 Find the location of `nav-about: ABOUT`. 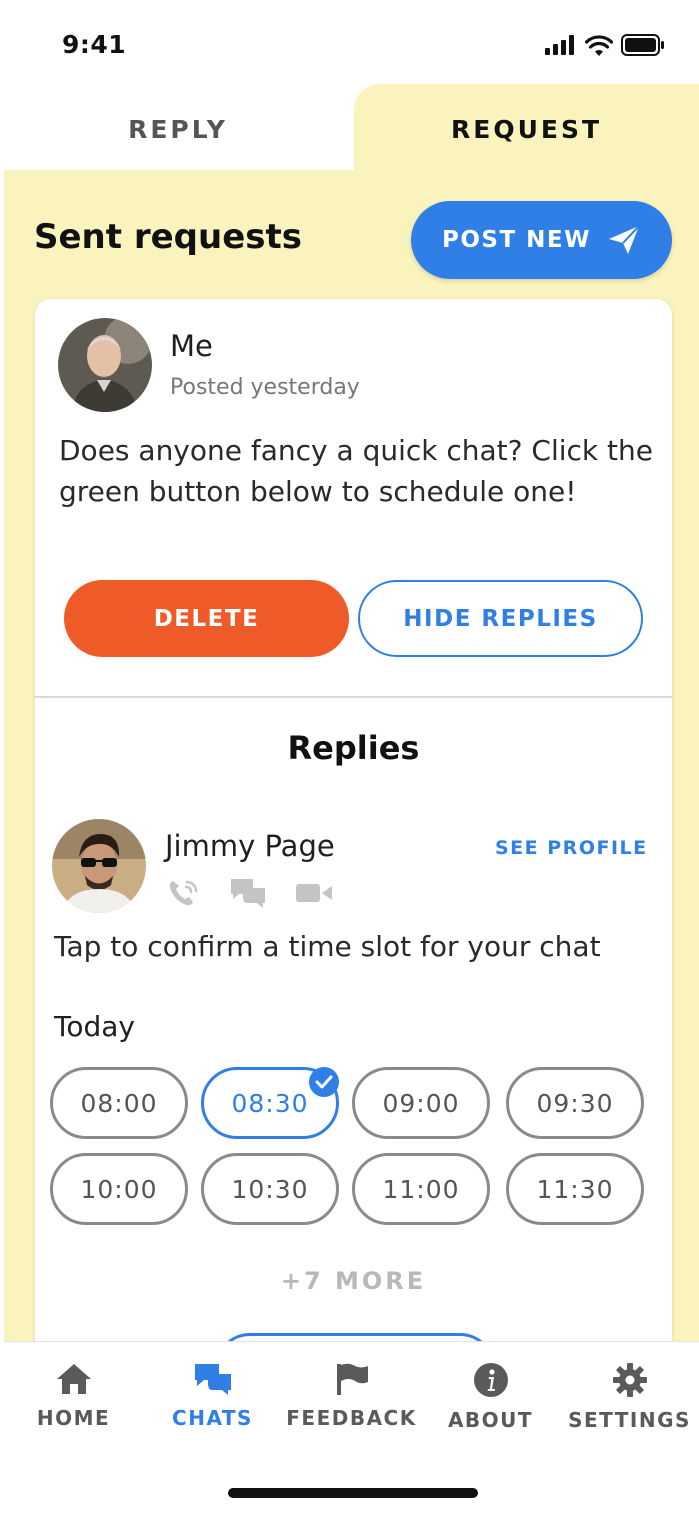

nav-about: ABOUT is located at coordinates (490, 1397).